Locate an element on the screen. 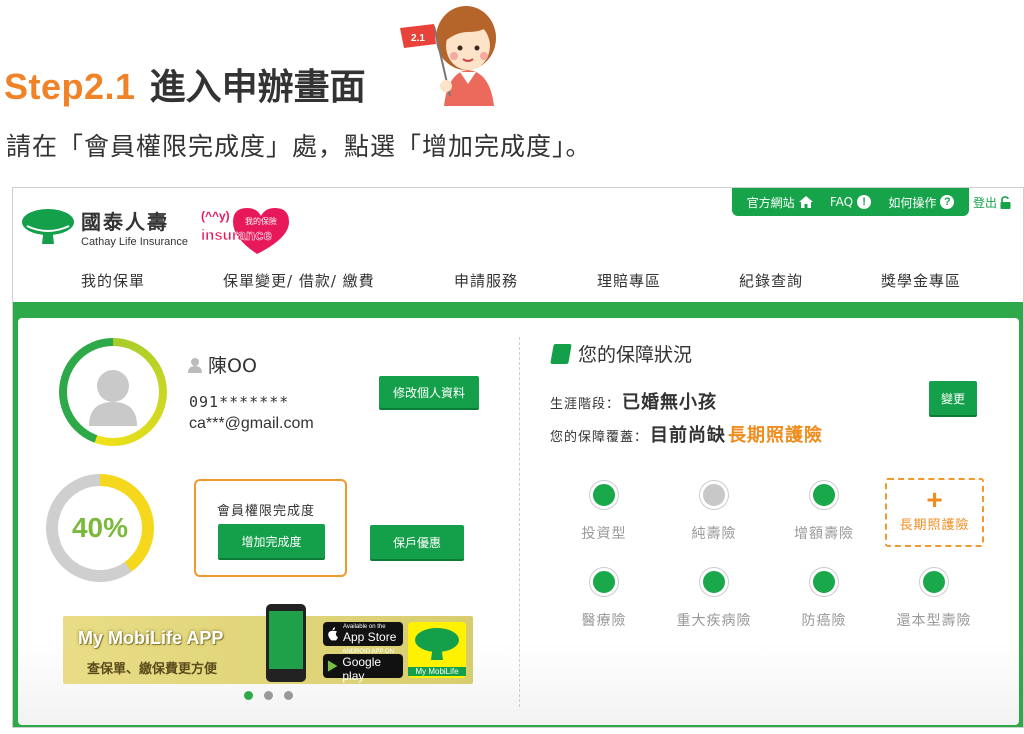  membership-progress-ring: 40% is located at coordinates (100, 528).